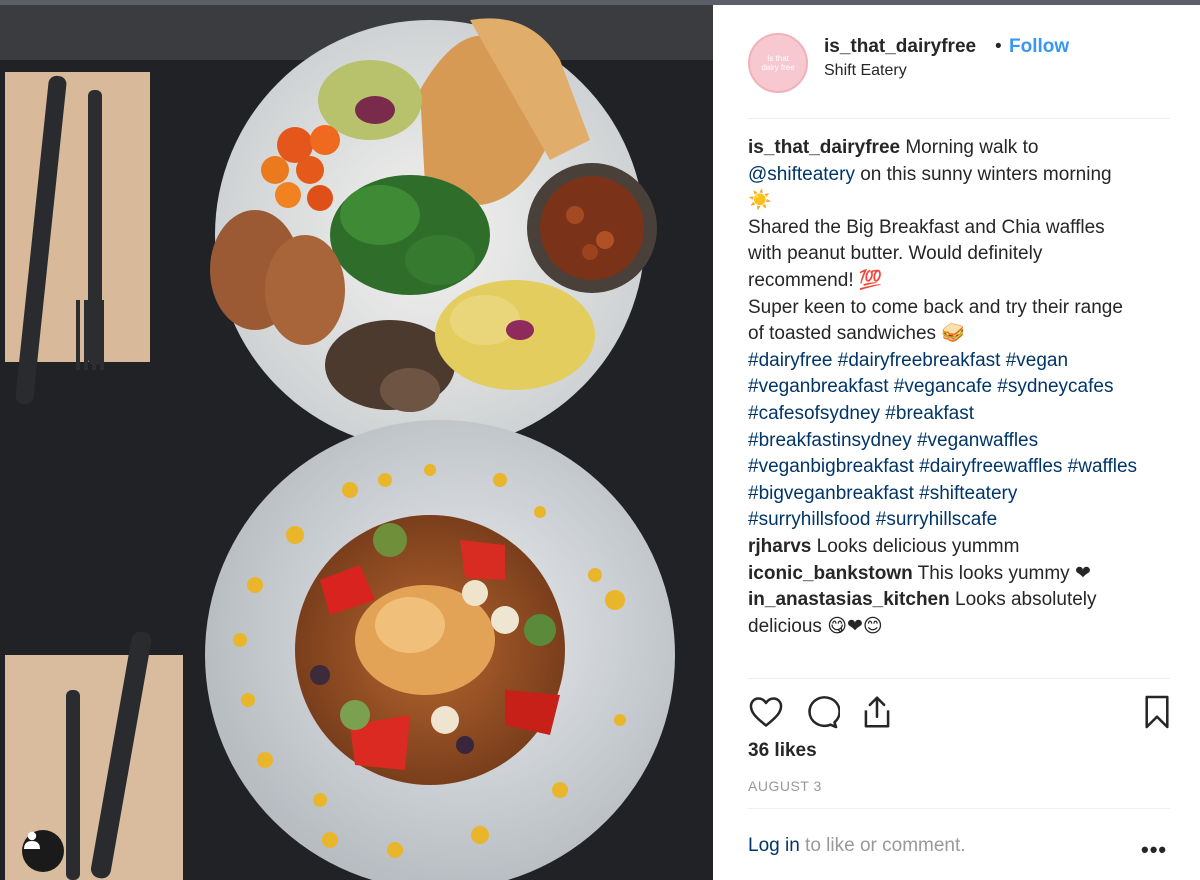  Describe the element at coordinates (774, 845) in the screenshot. I see `login-link: Log in` at that location.